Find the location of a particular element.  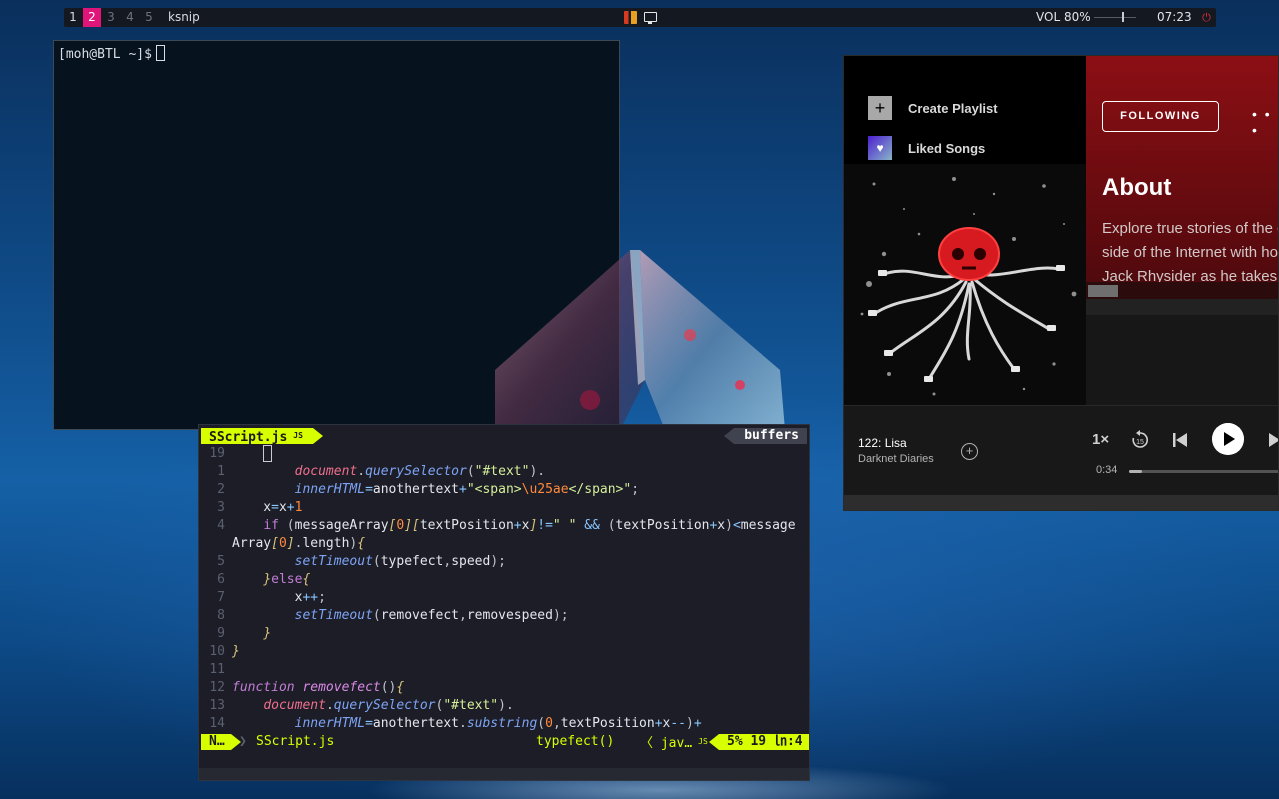

track-title: 122: Lisa is located at coordinates (882, 443).